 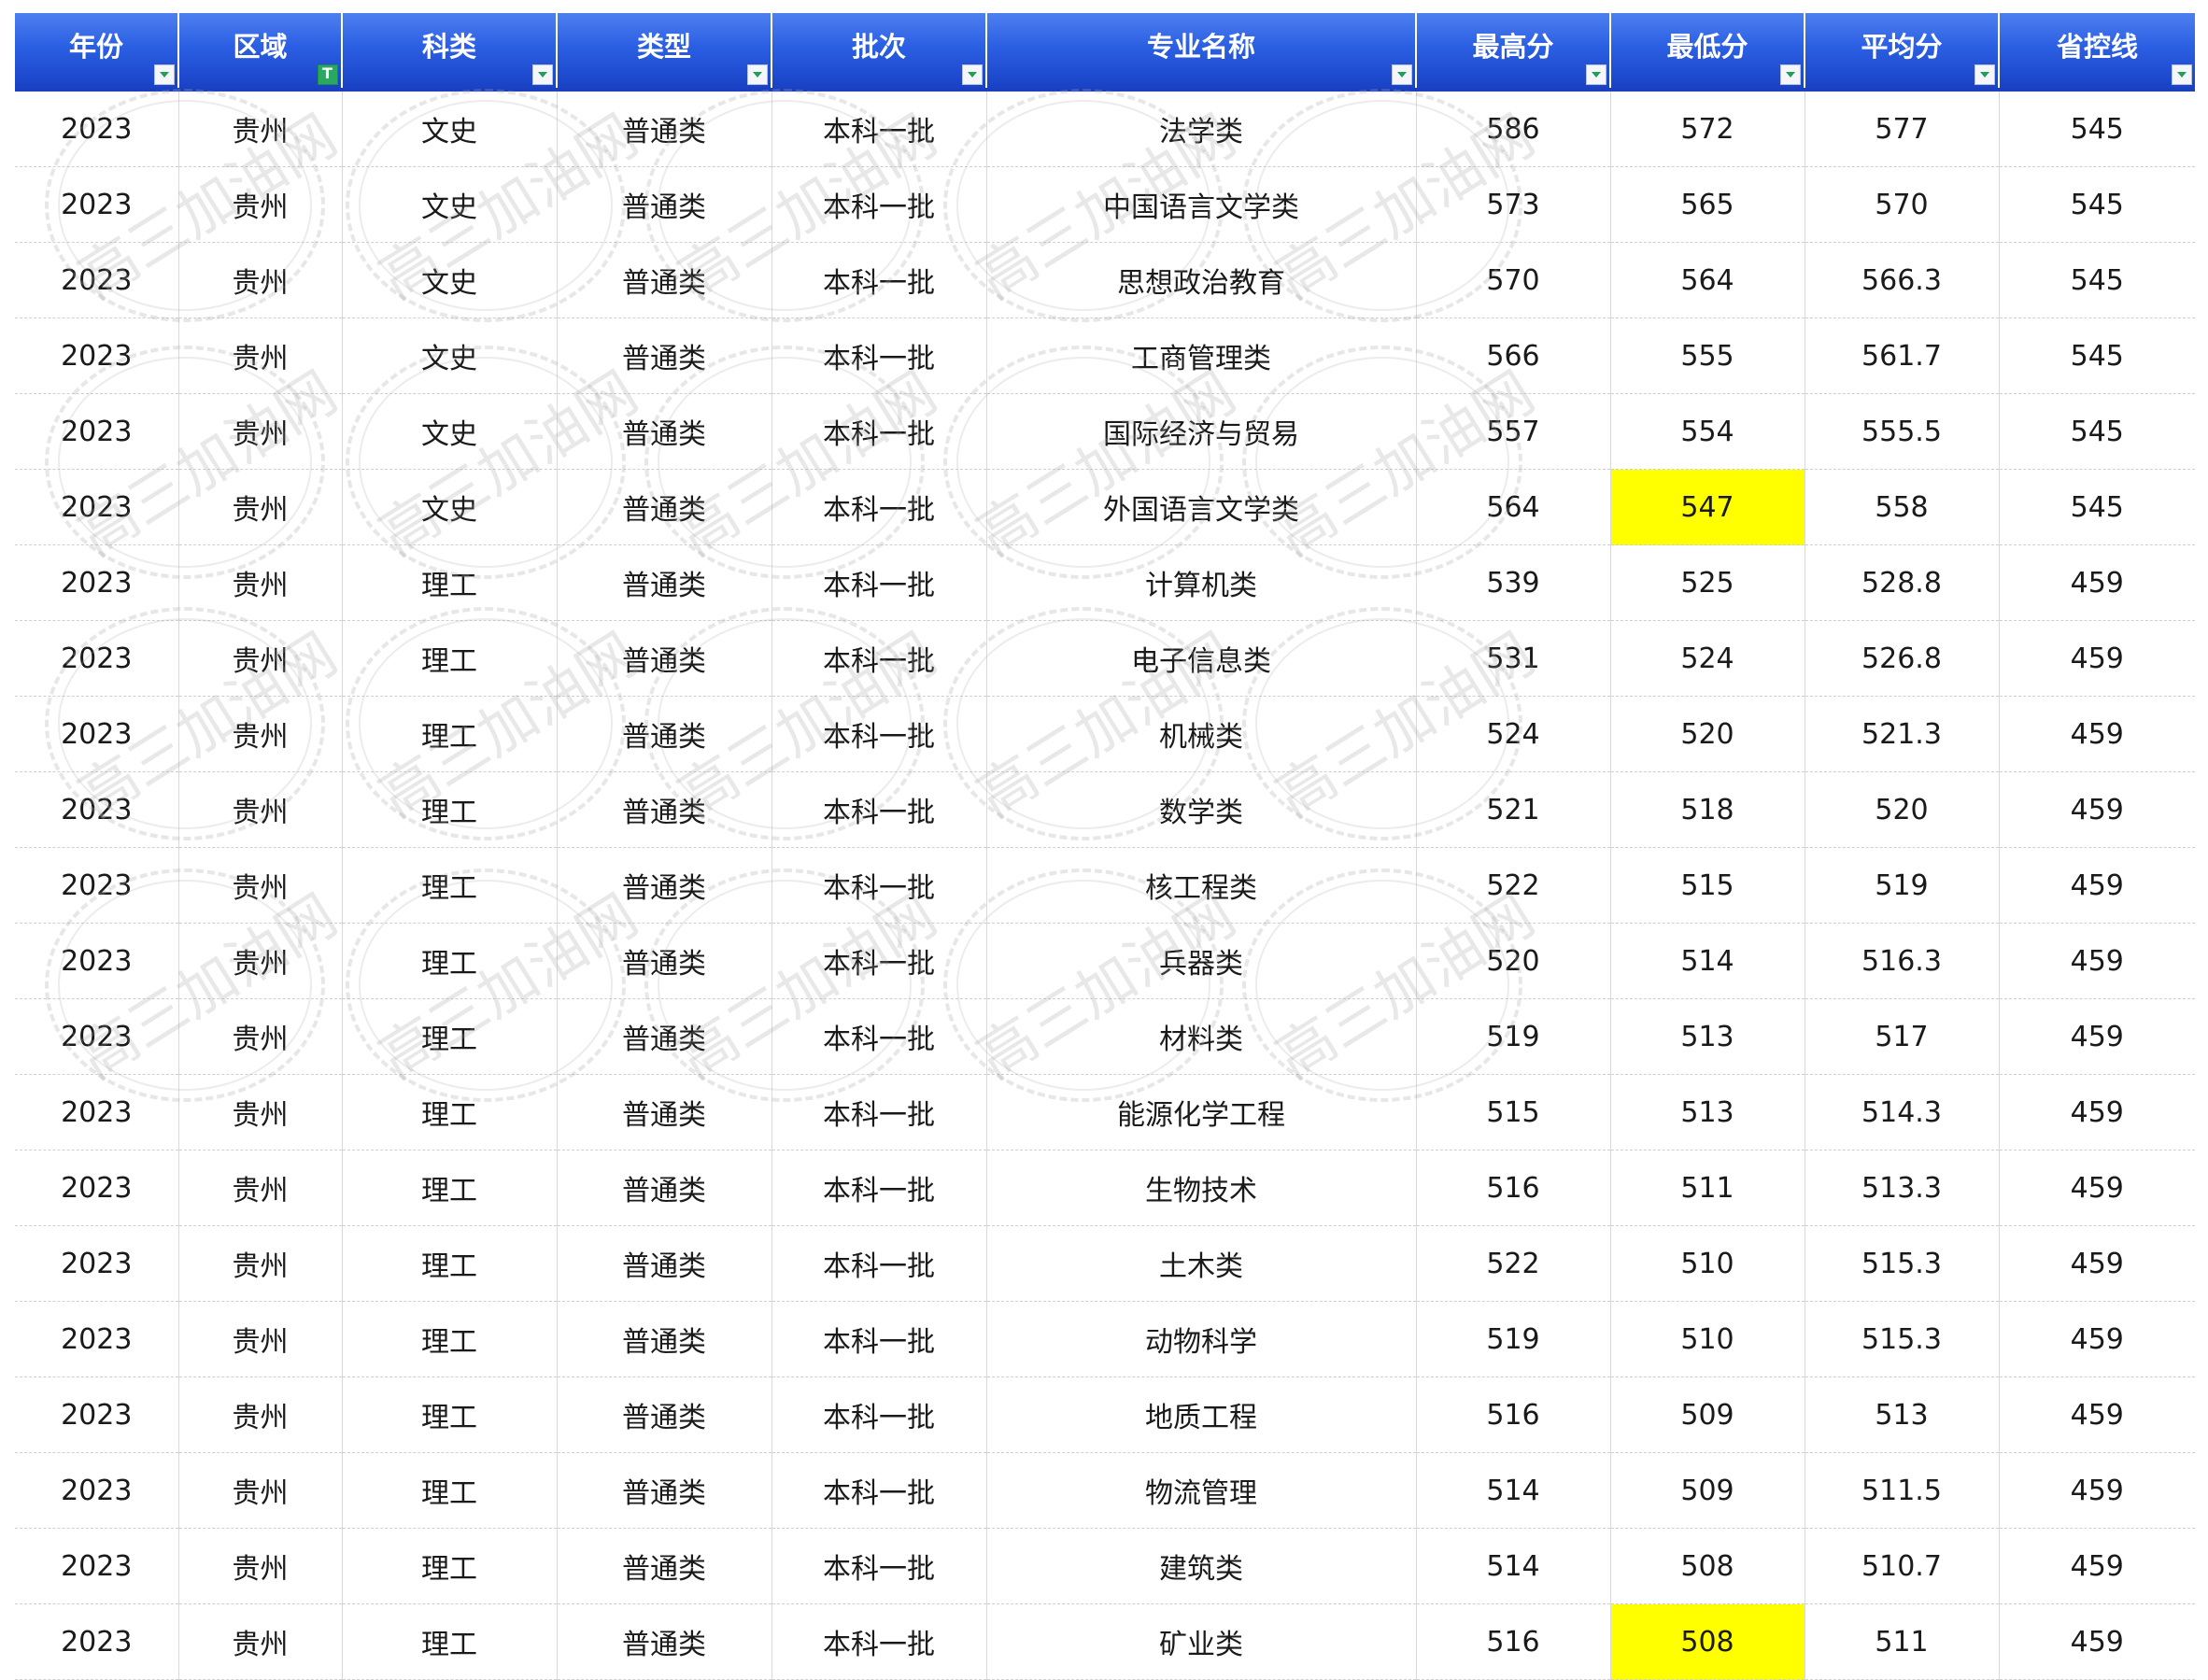 What do you see at coordinates (1707, 1188) in the screenshot?
I see `table-cell: 511` at bounding box center [1707, 1188].